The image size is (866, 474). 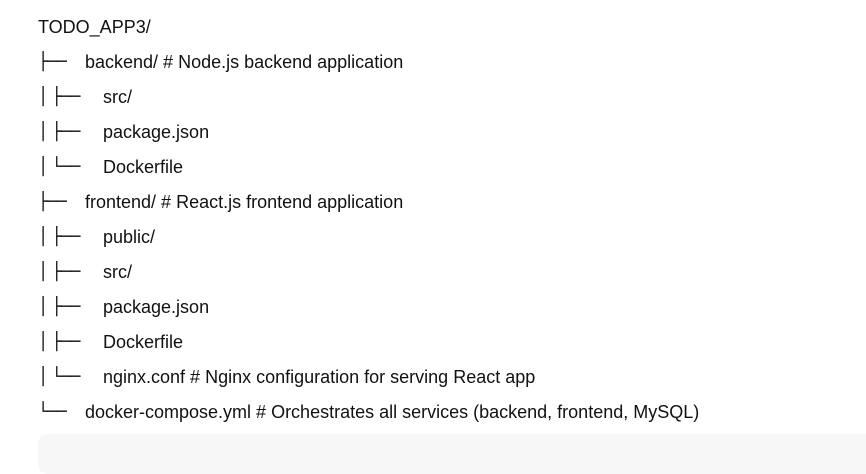 I want to click on tree-line: │ ├── Dockerfile, so click(x=368, y=341).